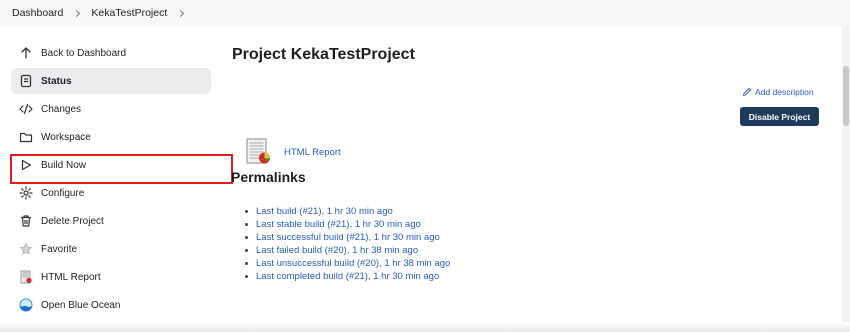 Image resolution: width=850 pixels, height=332 pixels. What do you see at coordinates (56, 81) in the screenshot?
I see `sidebar-item-label: Status` at bounding box center [56, 81].